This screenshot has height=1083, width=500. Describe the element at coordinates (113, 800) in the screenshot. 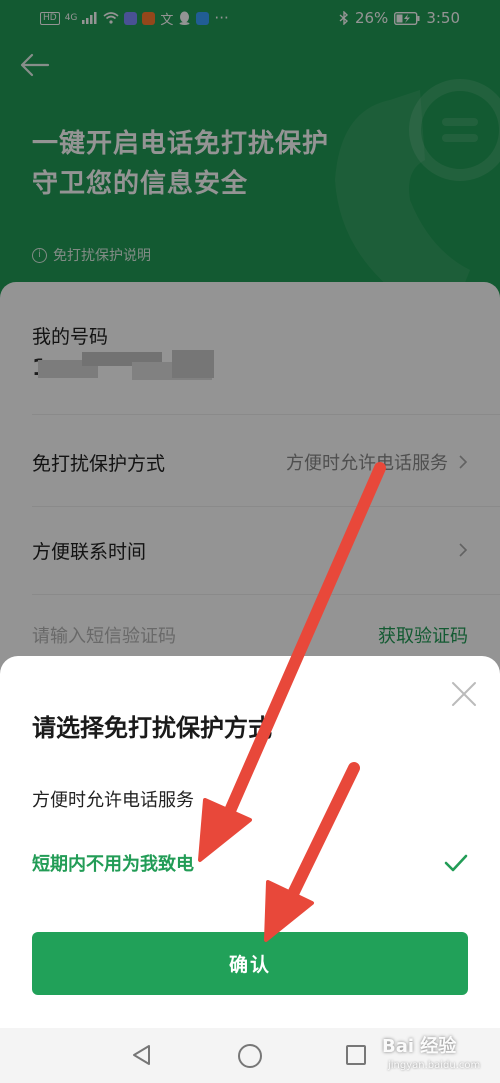

I see `option-label: 方便时允许电话服务` at that location.